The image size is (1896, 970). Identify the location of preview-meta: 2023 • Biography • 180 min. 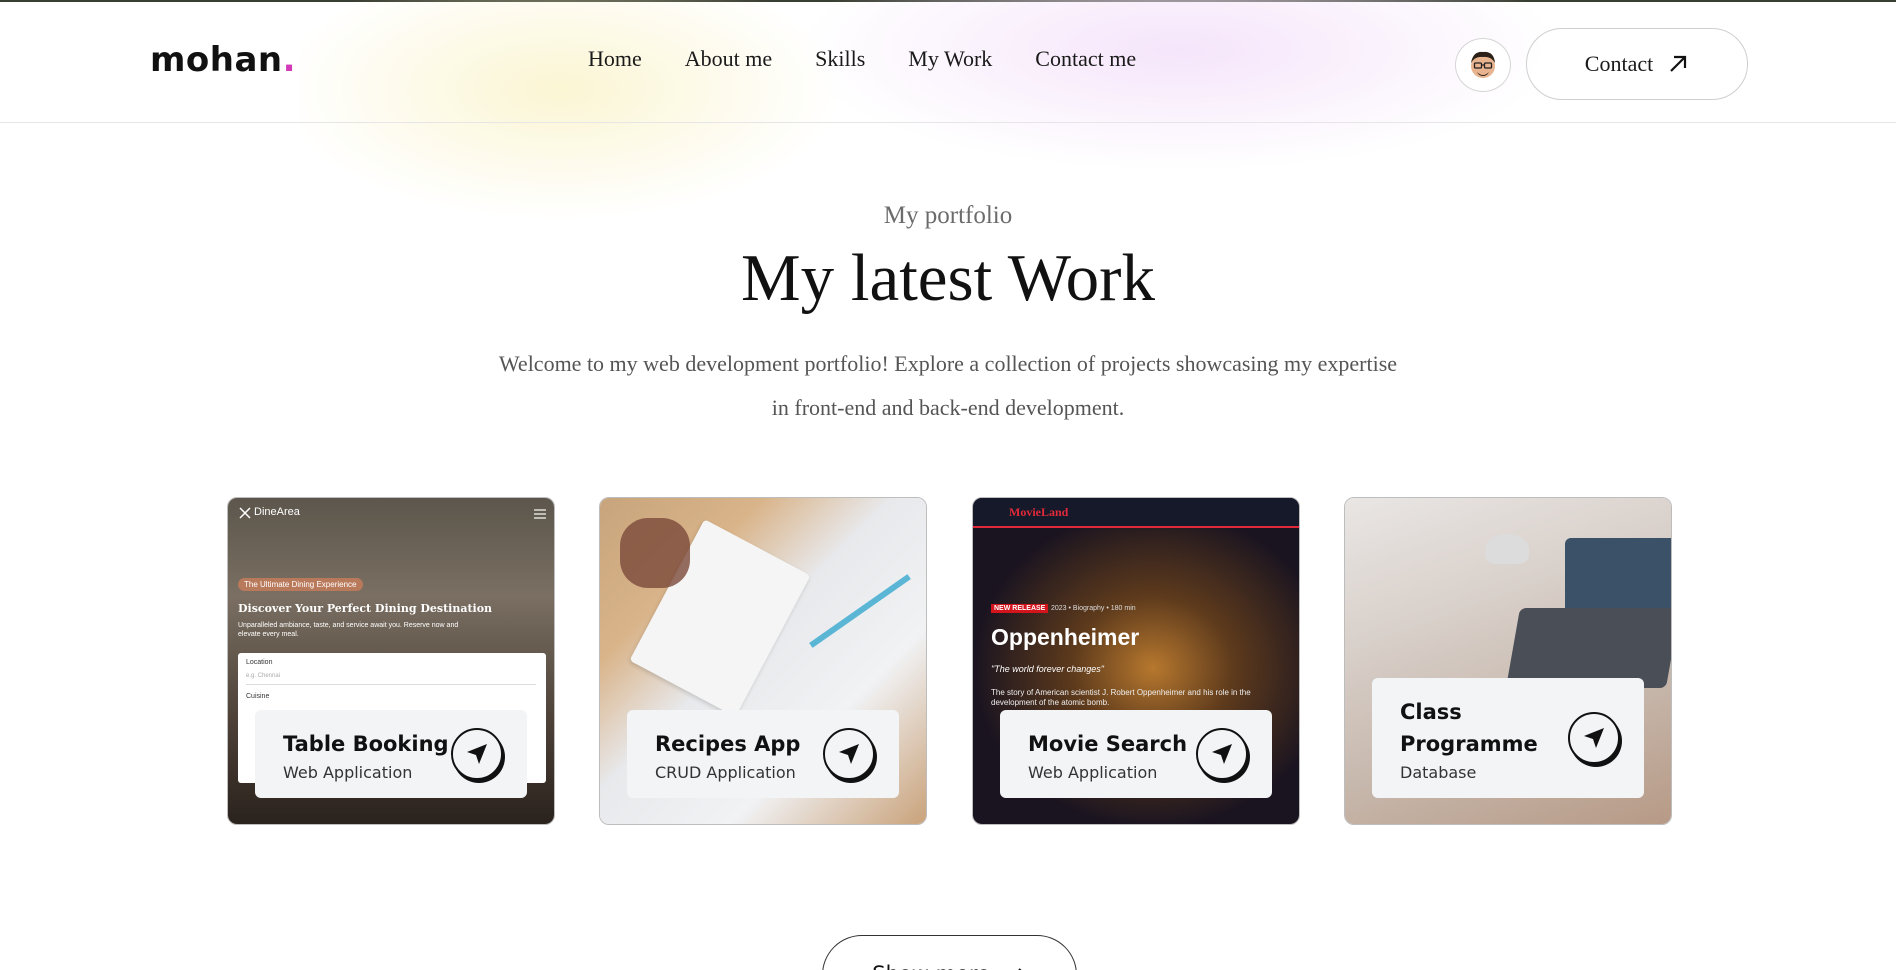
(1093, 608).